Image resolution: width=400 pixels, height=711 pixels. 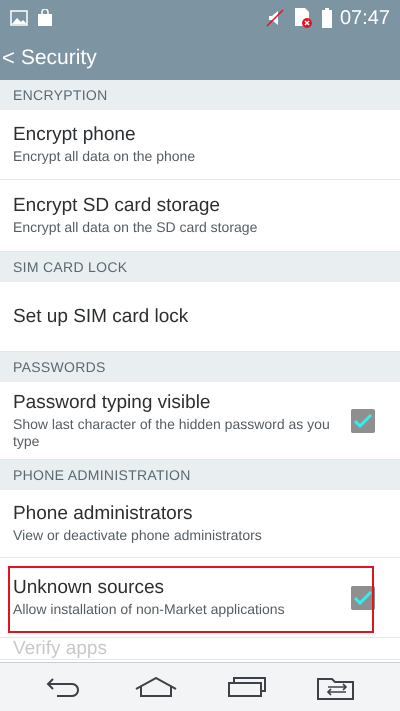 What do you see at coordinates (112, 403) in the screenshot?
I see `setting-title: Password typing visible` at bounding box center [112, 403].